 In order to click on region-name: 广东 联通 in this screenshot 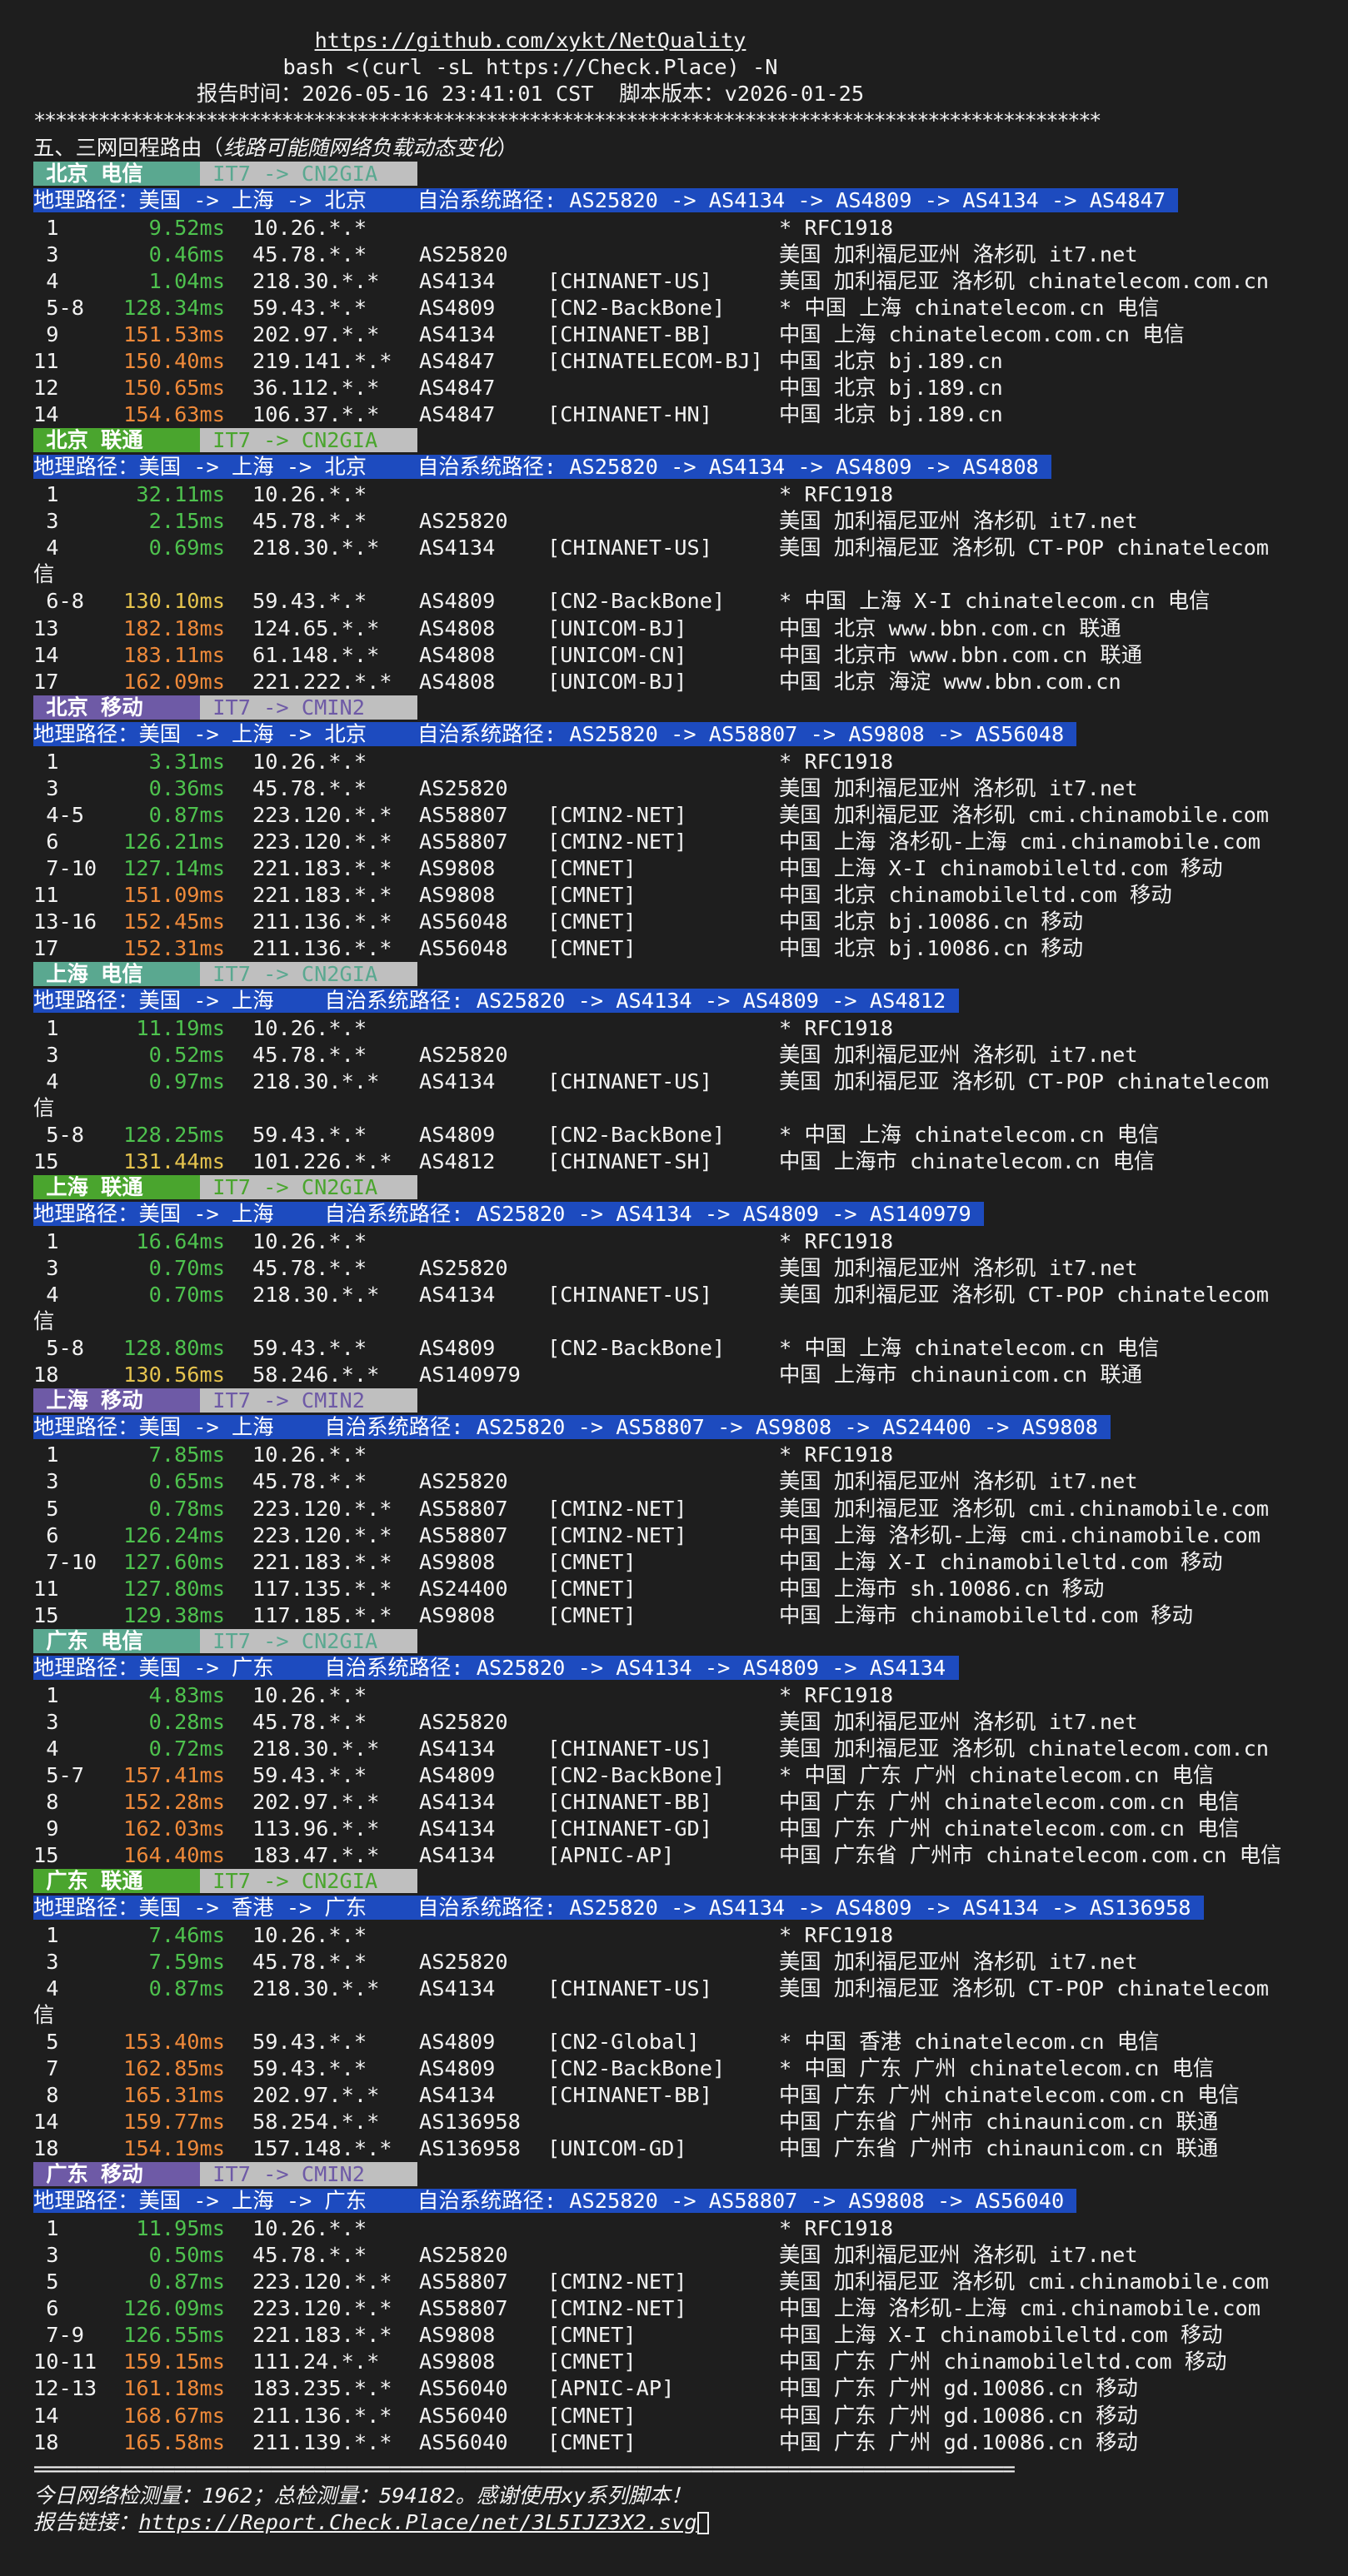, I will do `click(116, 1880)`.